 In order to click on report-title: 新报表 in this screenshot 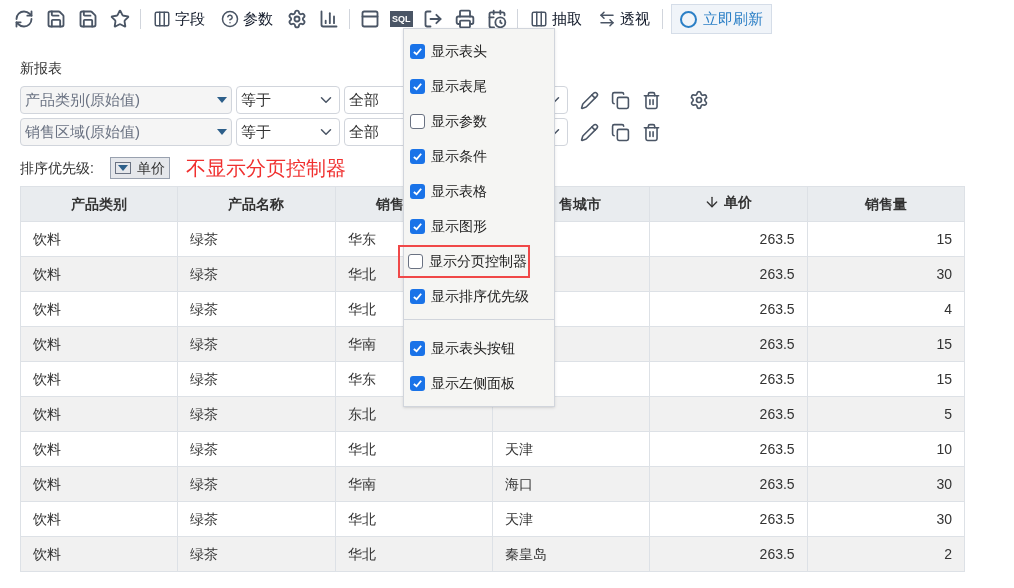, I will do `click(41, 68)`.